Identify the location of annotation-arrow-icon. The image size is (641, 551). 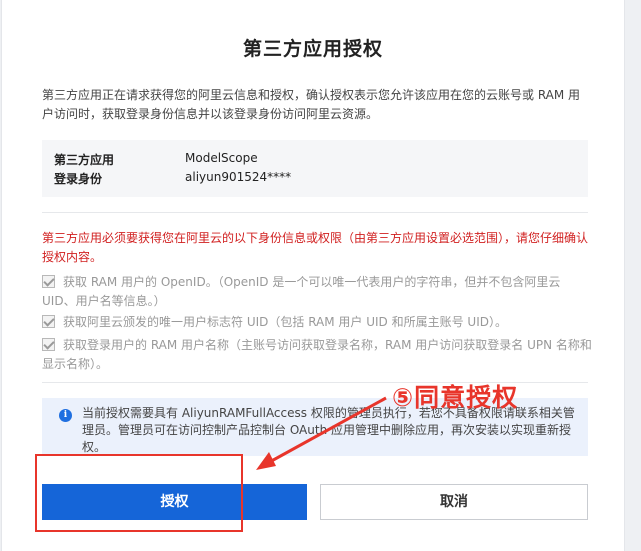
(321, 433).